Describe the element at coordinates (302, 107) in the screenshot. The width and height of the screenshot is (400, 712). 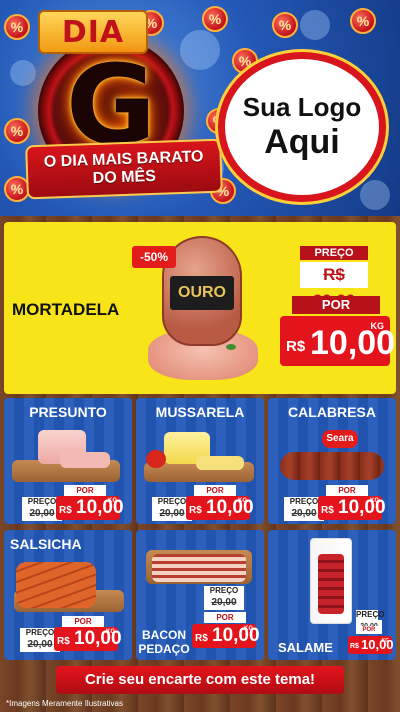
I see `logo-text-line1: Sua Logo` at that location.